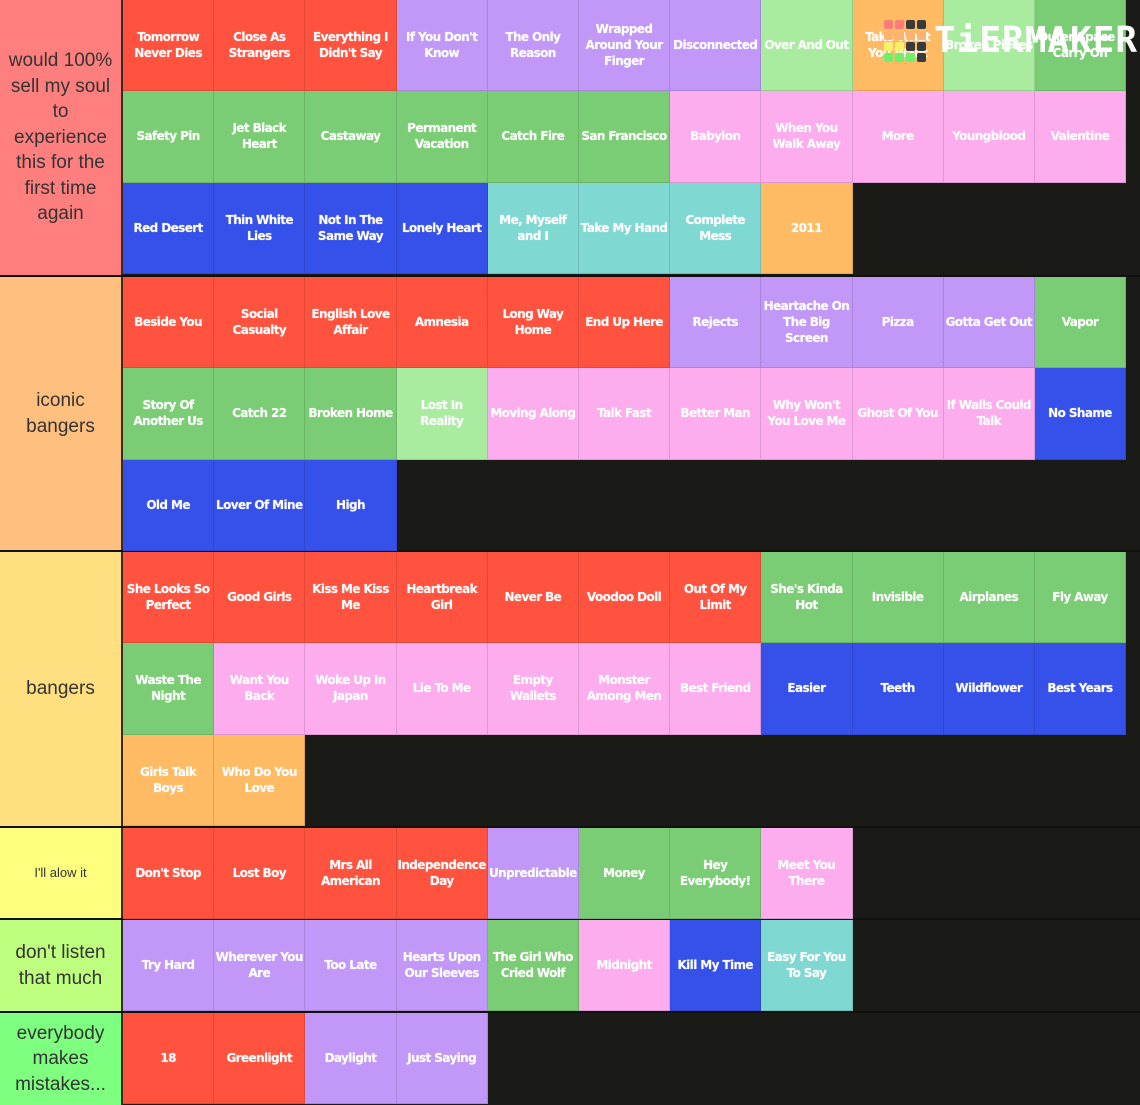 Image resolution: width=1140 pixels, height=1105 pixels. What do you see at coordinates (1080, 689) in the screenshot?
I see `tier-item: Best Years` at bounding box center [1080, 689].